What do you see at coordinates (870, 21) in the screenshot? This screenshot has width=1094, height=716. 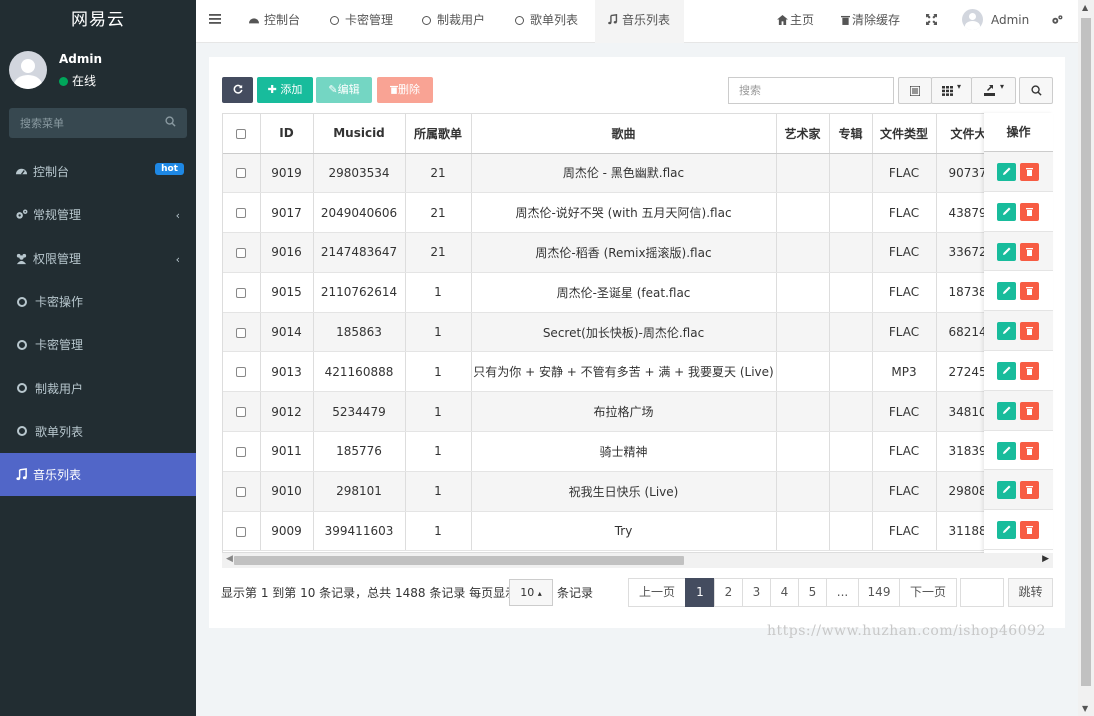 I see `clear-cache-button: 清除缓存` at bounding box center [870, 21].